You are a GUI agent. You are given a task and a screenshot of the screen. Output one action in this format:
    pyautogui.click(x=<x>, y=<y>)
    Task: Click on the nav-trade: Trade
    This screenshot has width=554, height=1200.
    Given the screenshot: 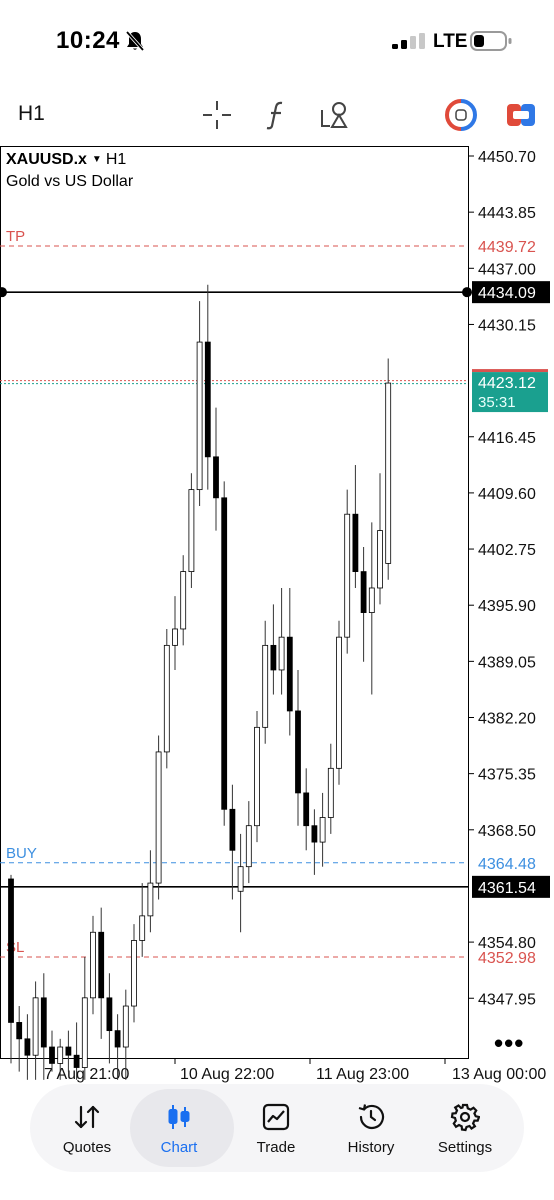 What is the action you would take?
    pyautogui.click(x=276, y=1128)
    